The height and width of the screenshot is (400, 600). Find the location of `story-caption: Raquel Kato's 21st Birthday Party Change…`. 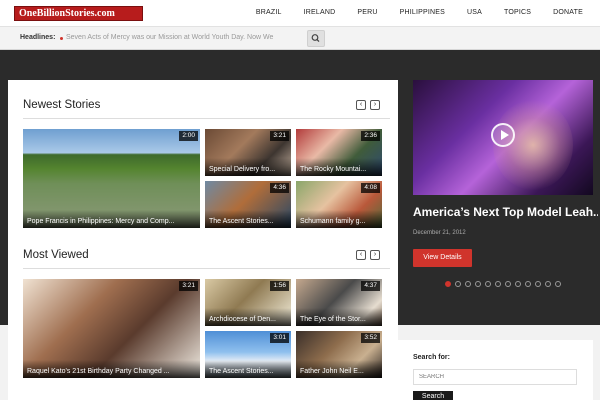

story-caption: Raquel Kato's 21st Birthday Party Change… is located at coordinates (111, 369).